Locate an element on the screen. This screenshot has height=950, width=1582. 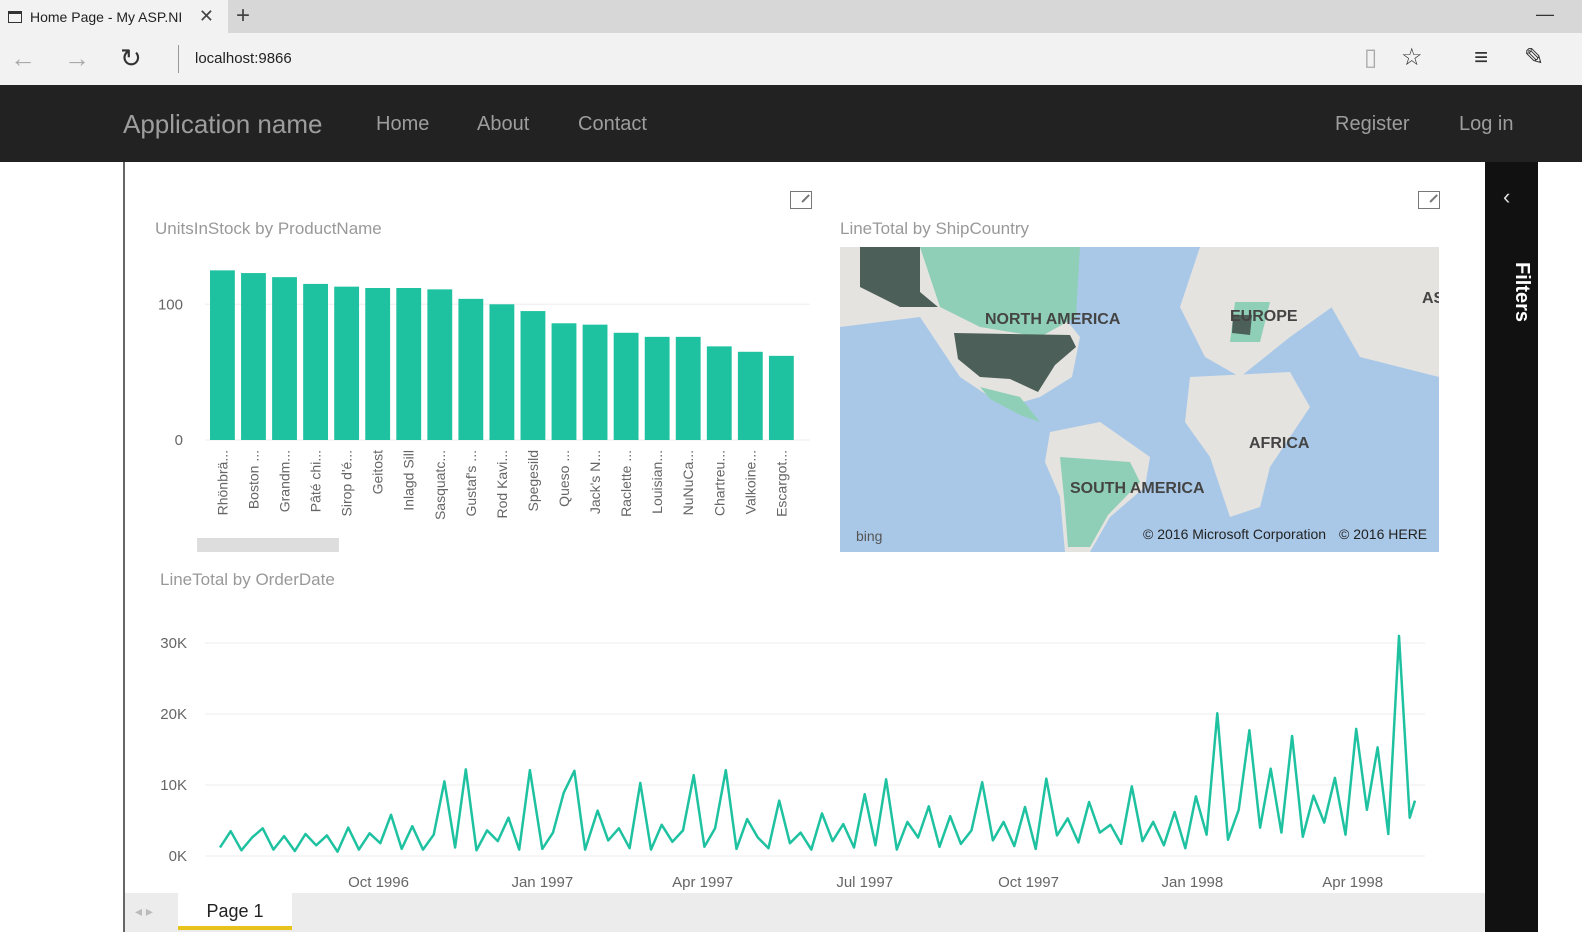
y-tick-label: 10K is located at coordinates (173, 785).